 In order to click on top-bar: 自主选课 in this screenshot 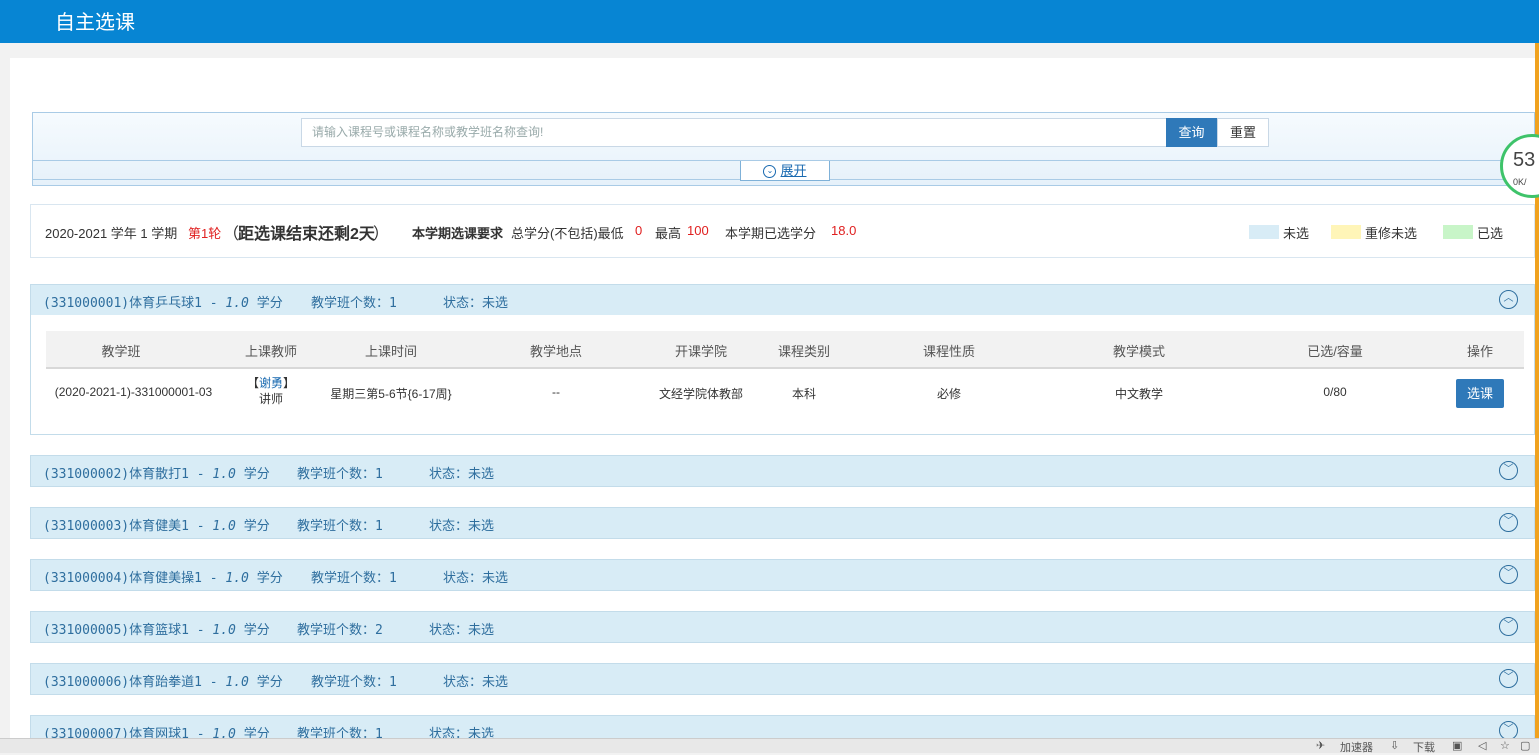, I will do `click(769, 21)`.